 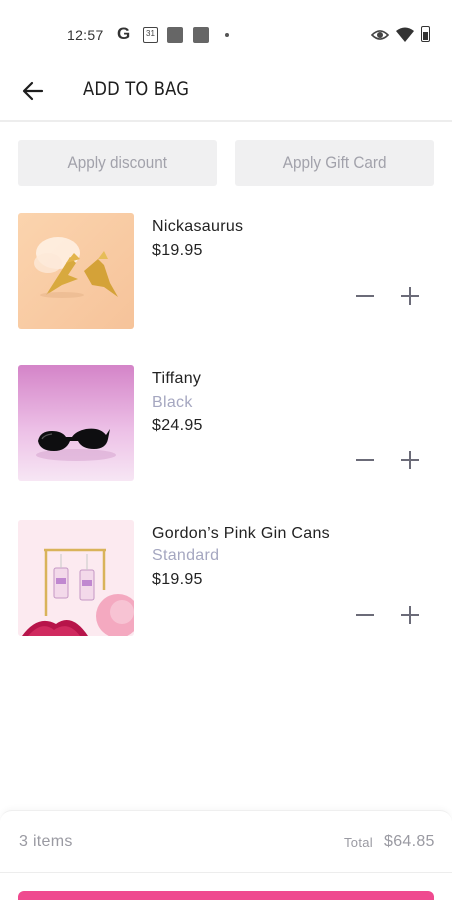 I want to click on total-value: $64.85, so click(x=409, y=841).